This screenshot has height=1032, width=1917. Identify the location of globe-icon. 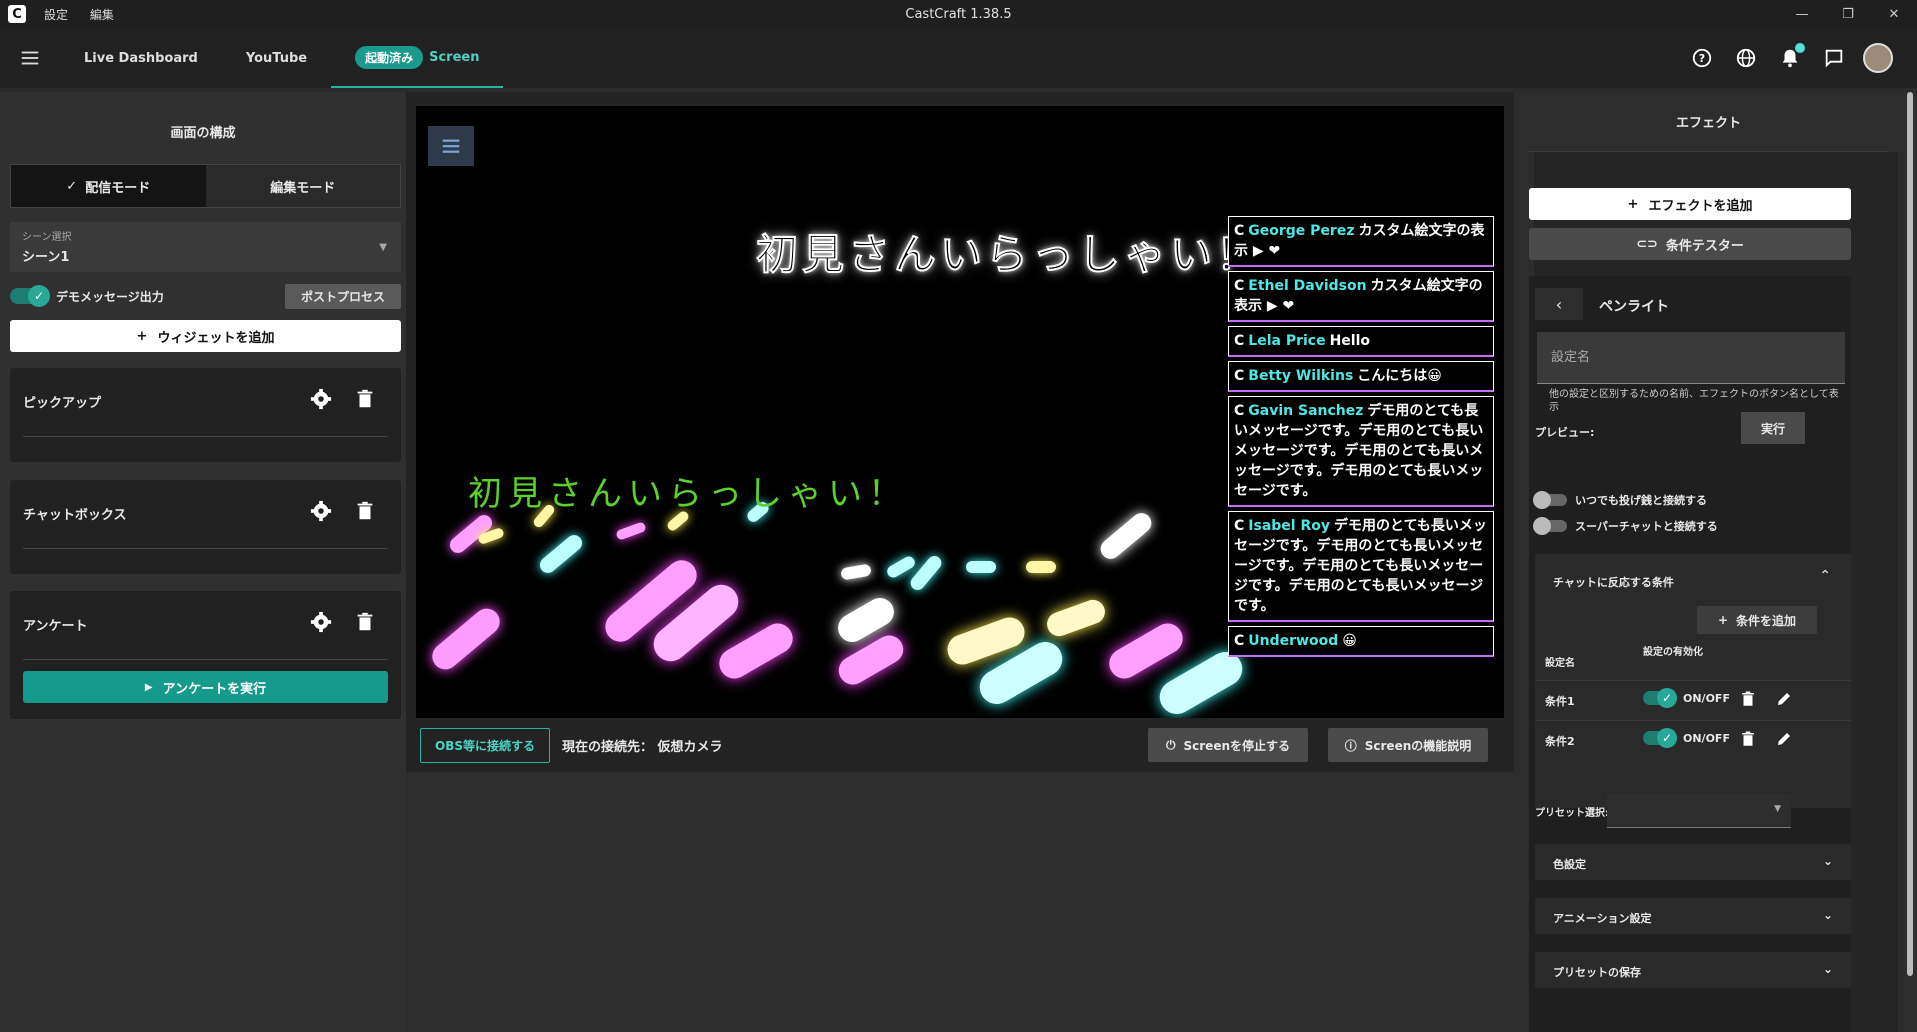
(1746, 58).